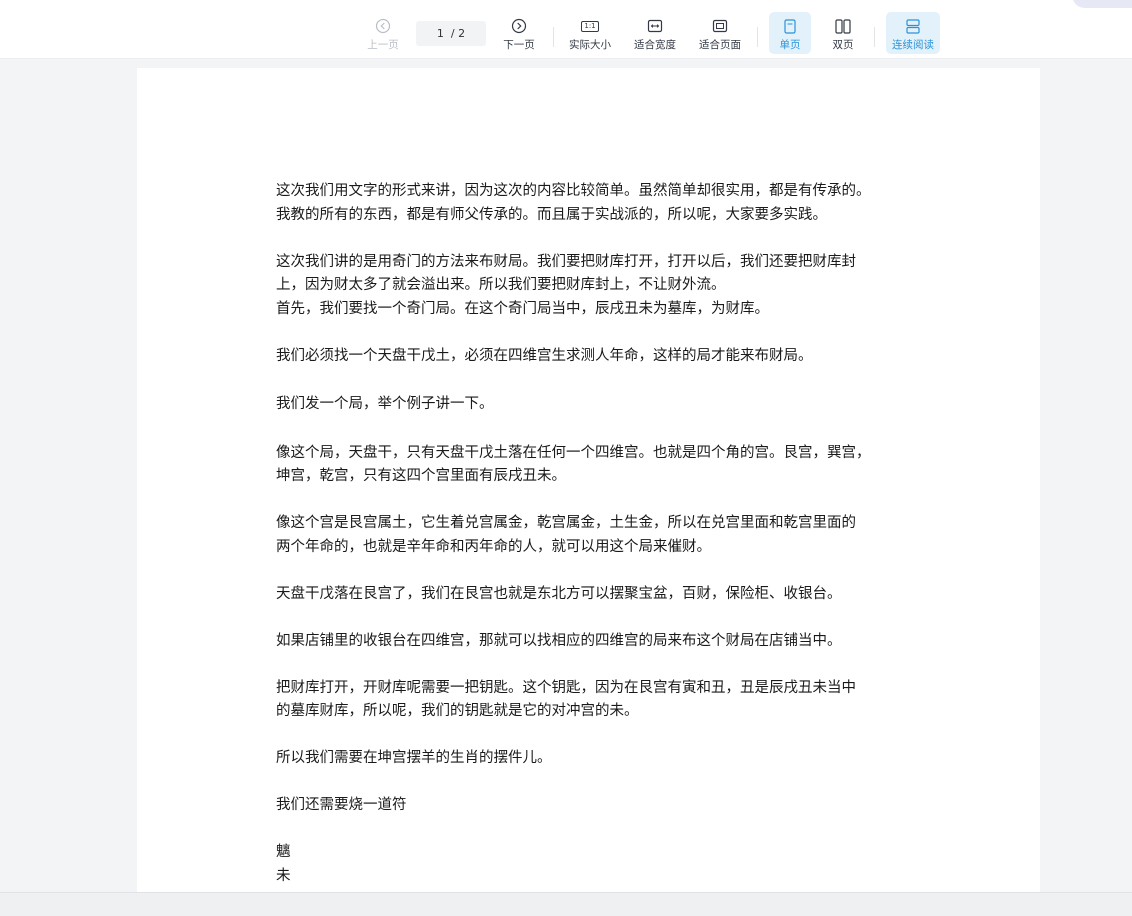  Describe the element at coordinates (913, 45) in the screenshot. I see `continuous-reading-label: 连续阅读` at that location.